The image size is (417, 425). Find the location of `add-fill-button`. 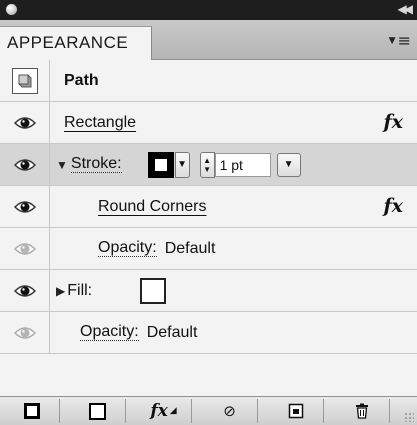

add-fill-button is located at coordinates (98, 411).